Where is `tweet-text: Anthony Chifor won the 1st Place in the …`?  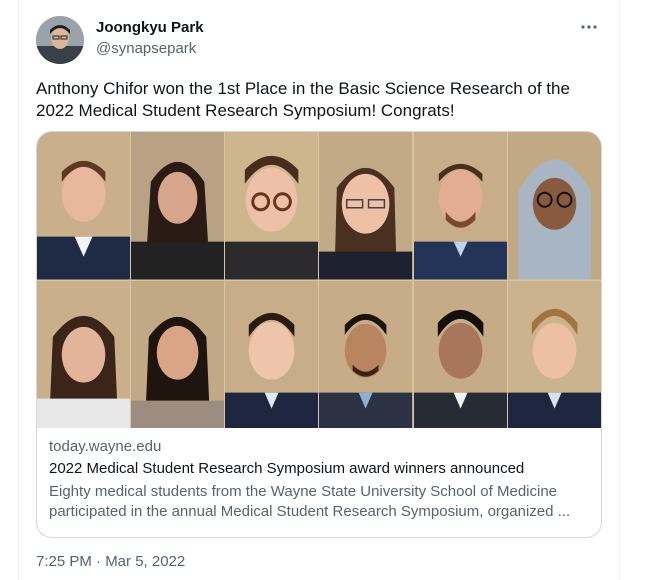 tweet-text: Anthony Chifor won the 1st Place in the … is located at coordinates (303, 99).